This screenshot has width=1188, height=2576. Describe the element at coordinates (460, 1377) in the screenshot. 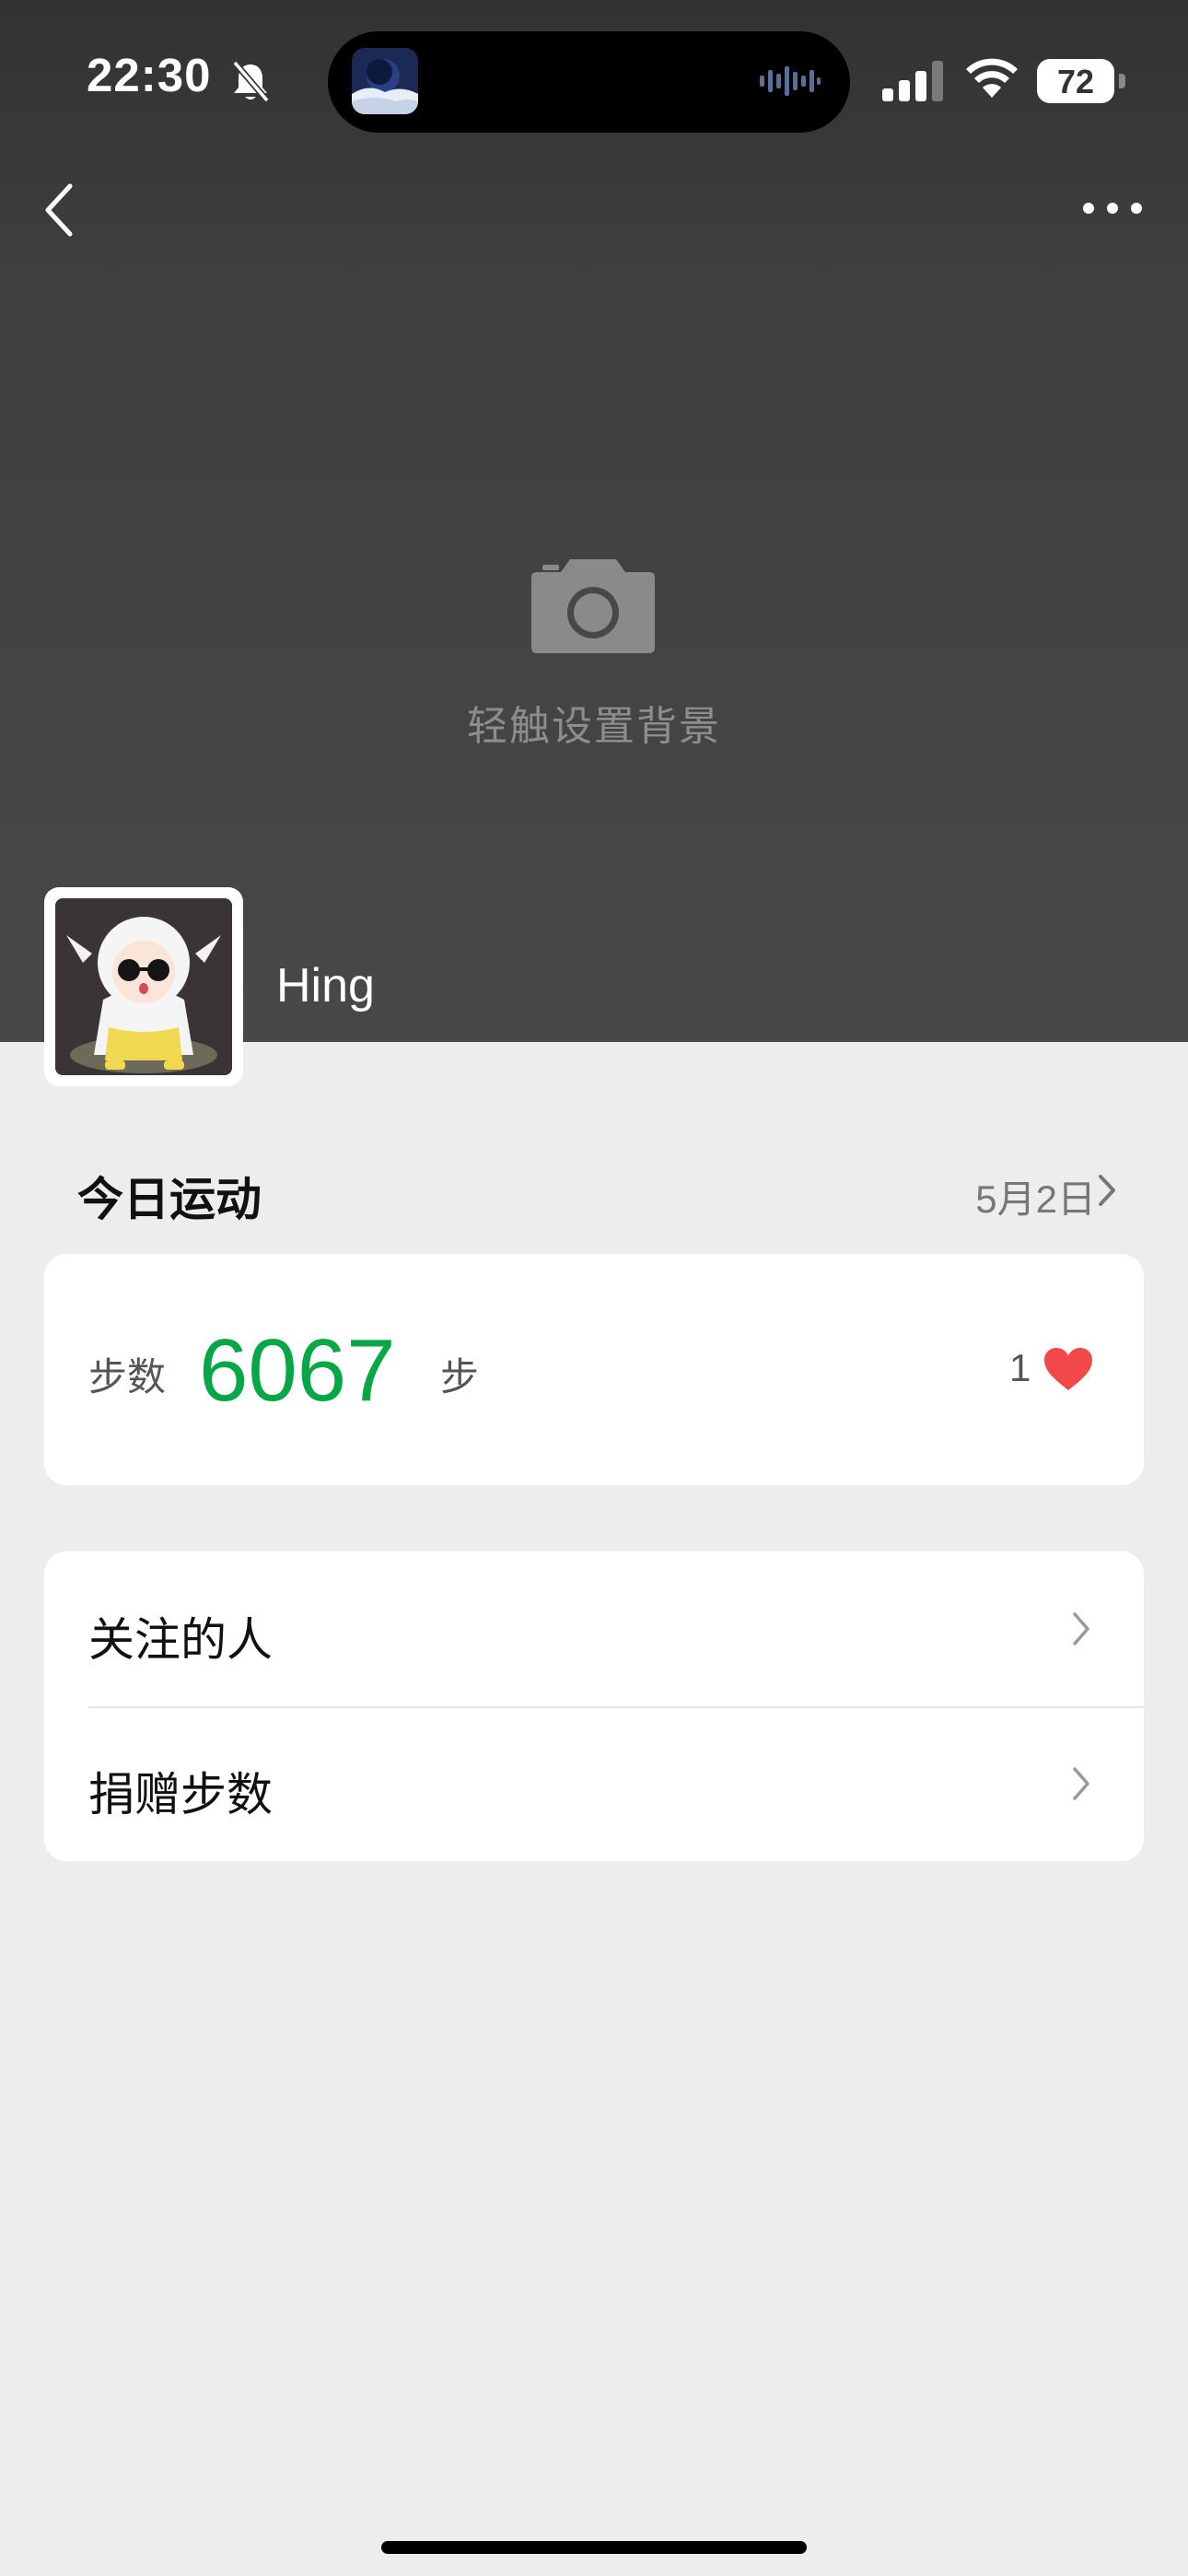

I see `steps-unit: 步` at that location.